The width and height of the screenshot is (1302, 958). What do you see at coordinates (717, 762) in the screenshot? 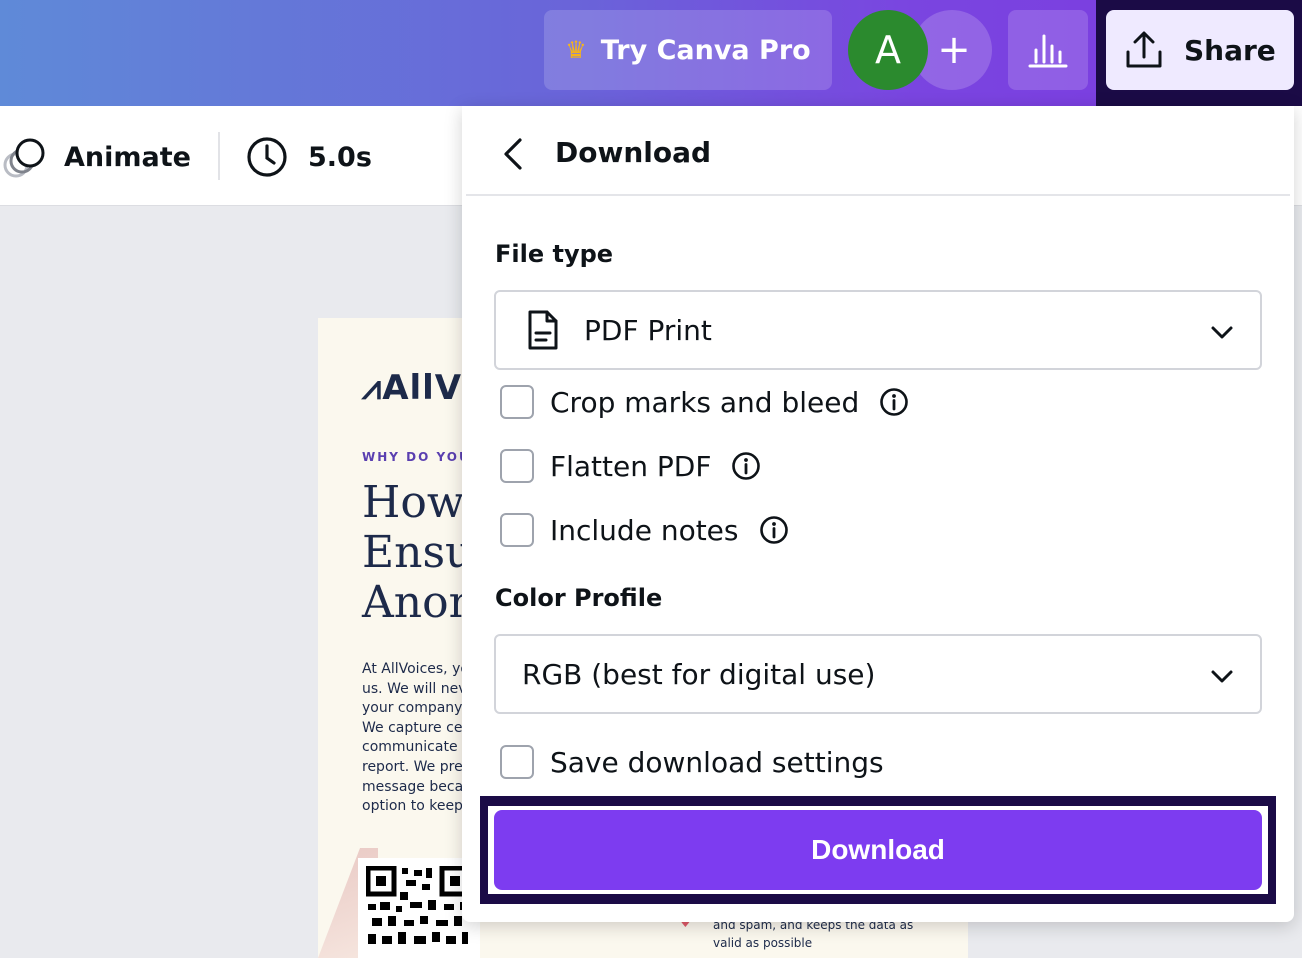
I see `save-settings-label: Save download settings` at bounding box center [717, 762].